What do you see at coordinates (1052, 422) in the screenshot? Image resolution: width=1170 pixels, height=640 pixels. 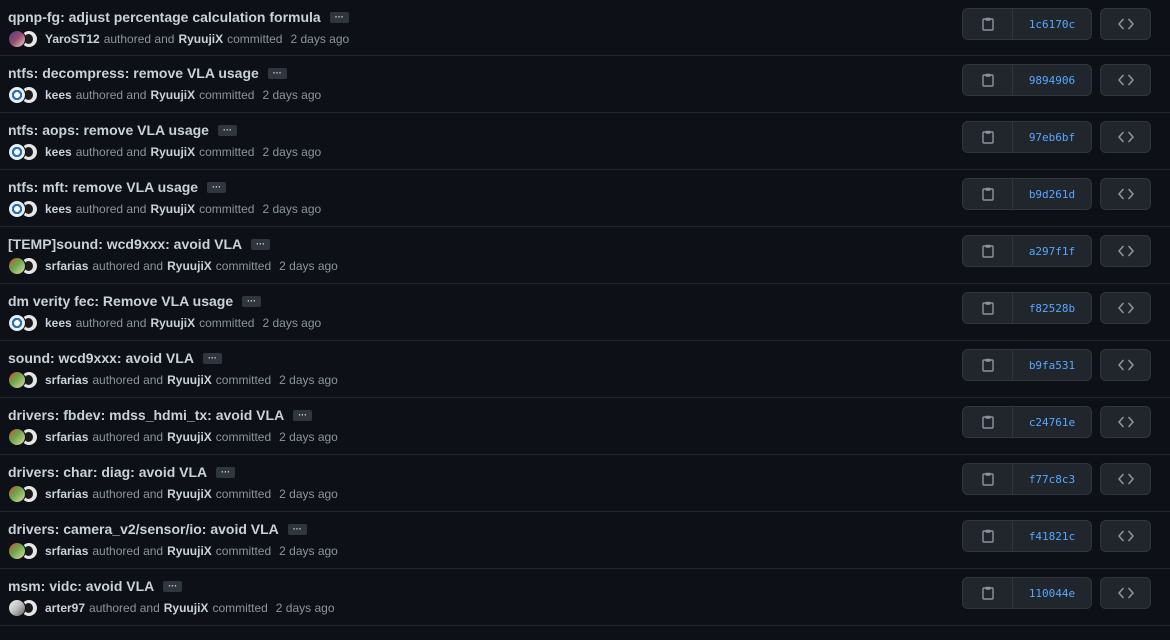 I see `commit-sha-link: c24761e` at bounding box center [1052, 422].